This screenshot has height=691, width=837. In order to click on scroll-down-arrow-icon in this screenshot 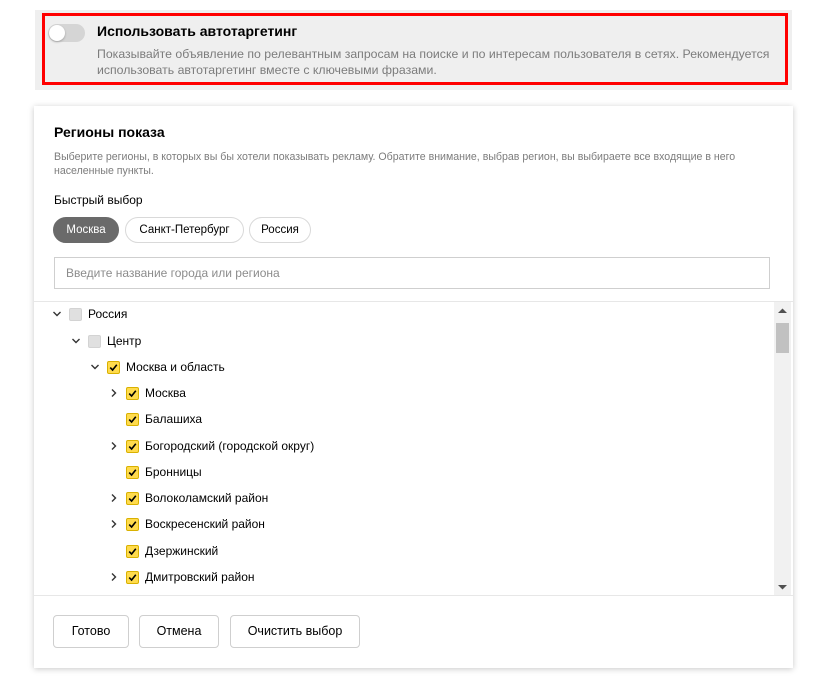, I will do `click(782, 586)`.